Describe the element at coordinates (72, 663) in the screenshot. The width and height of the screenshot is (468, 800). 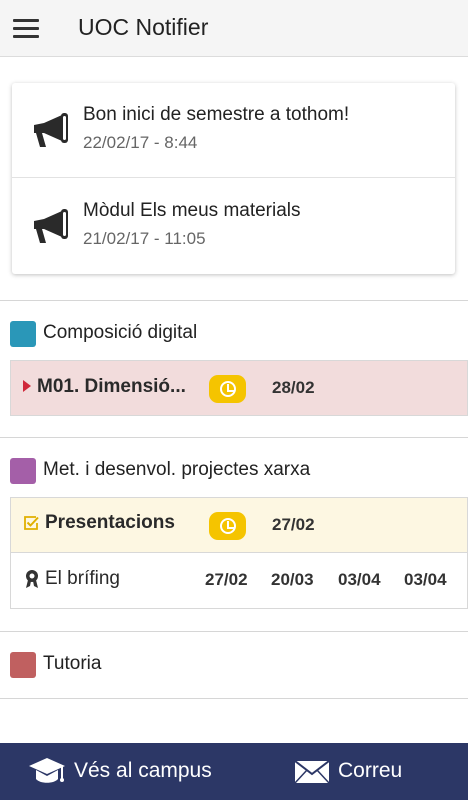
I see `subject-name: Tutoria` at that location.